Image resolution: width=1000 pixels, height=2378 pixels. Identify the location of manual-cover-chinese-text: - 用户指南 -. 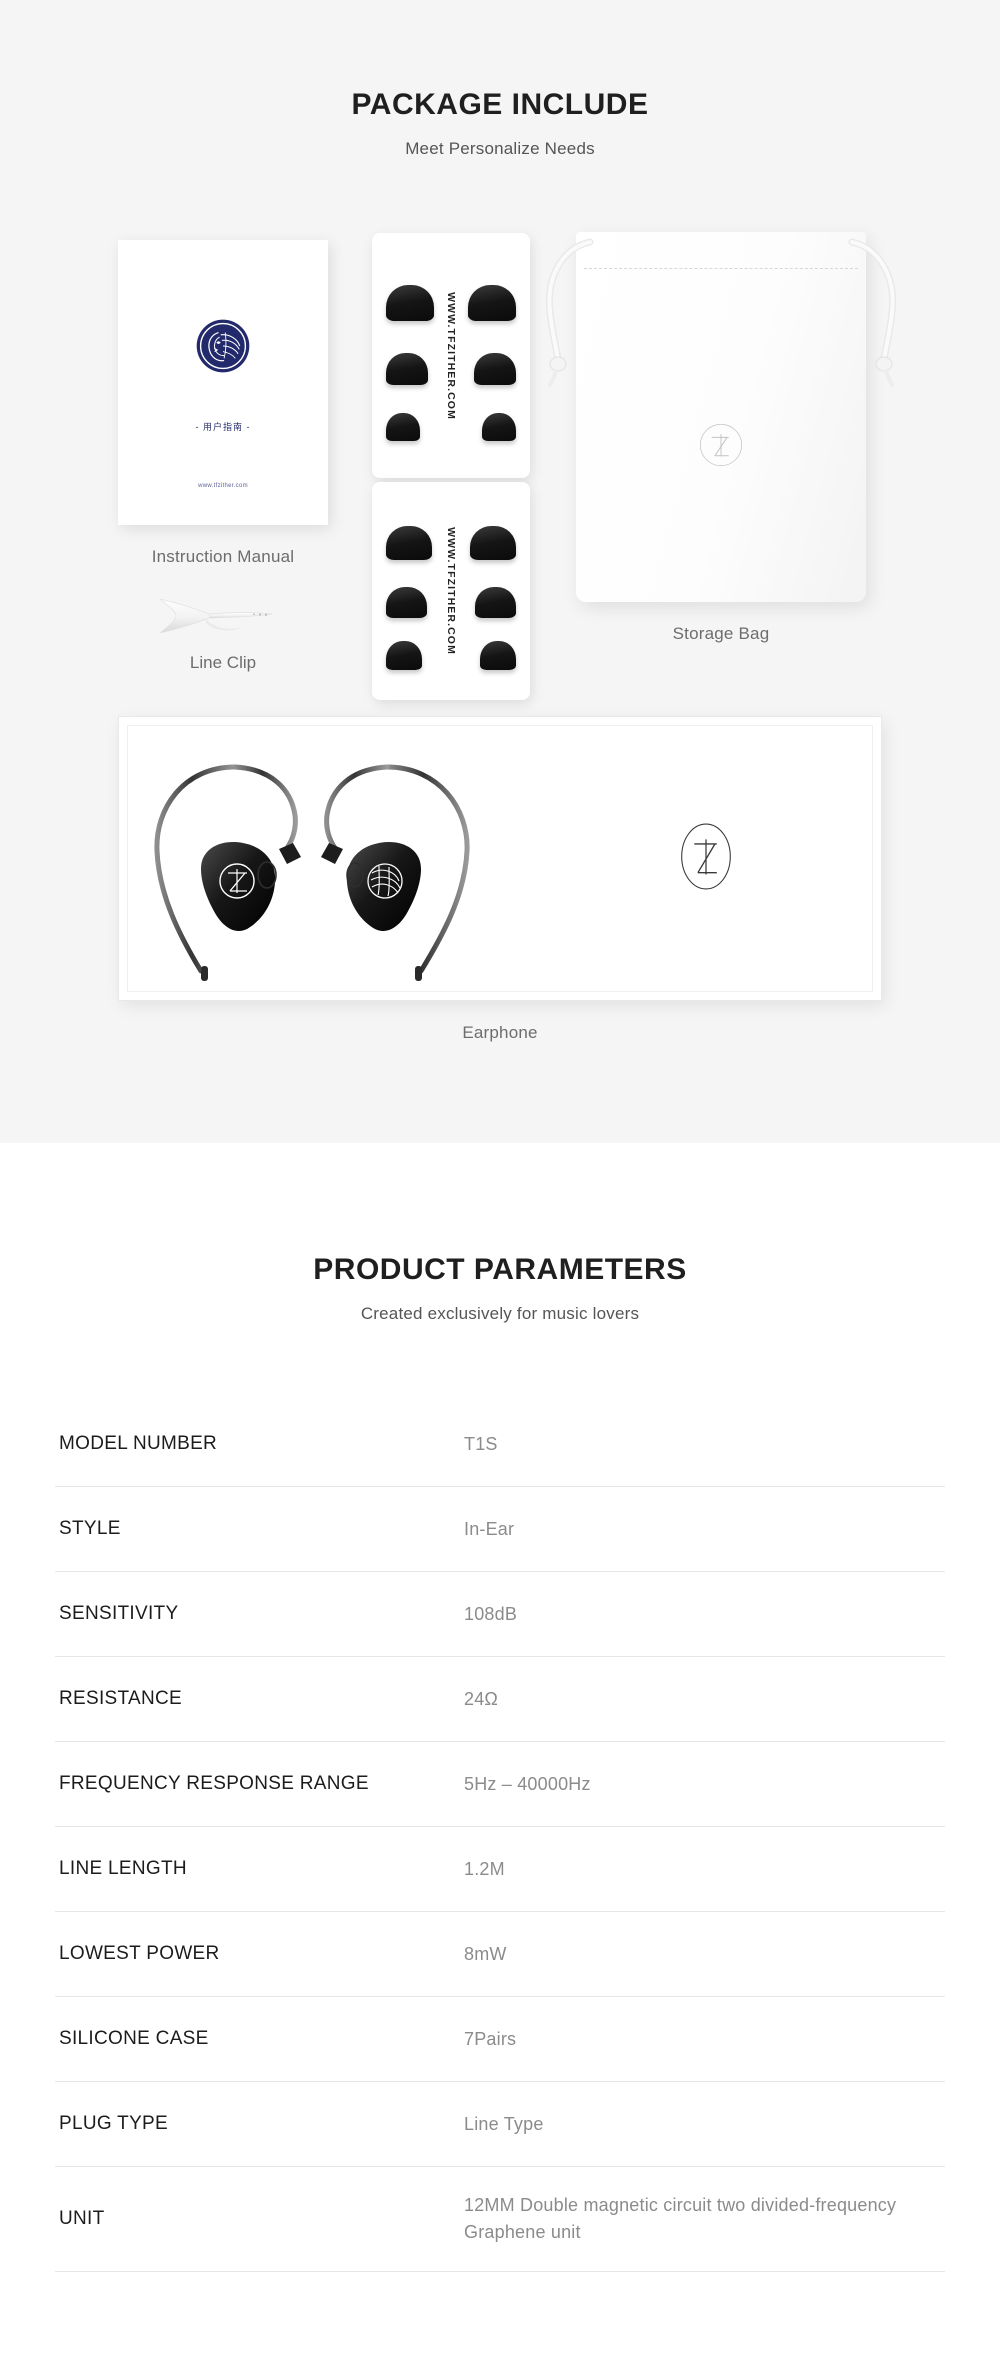
(223, 427).